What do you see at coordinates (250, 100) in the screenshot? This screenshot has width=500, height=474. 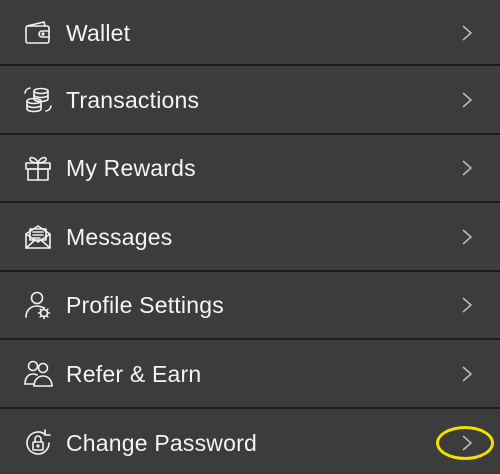 I see `menu-item-transactions: Transactions` at bounding box center [250, 100].